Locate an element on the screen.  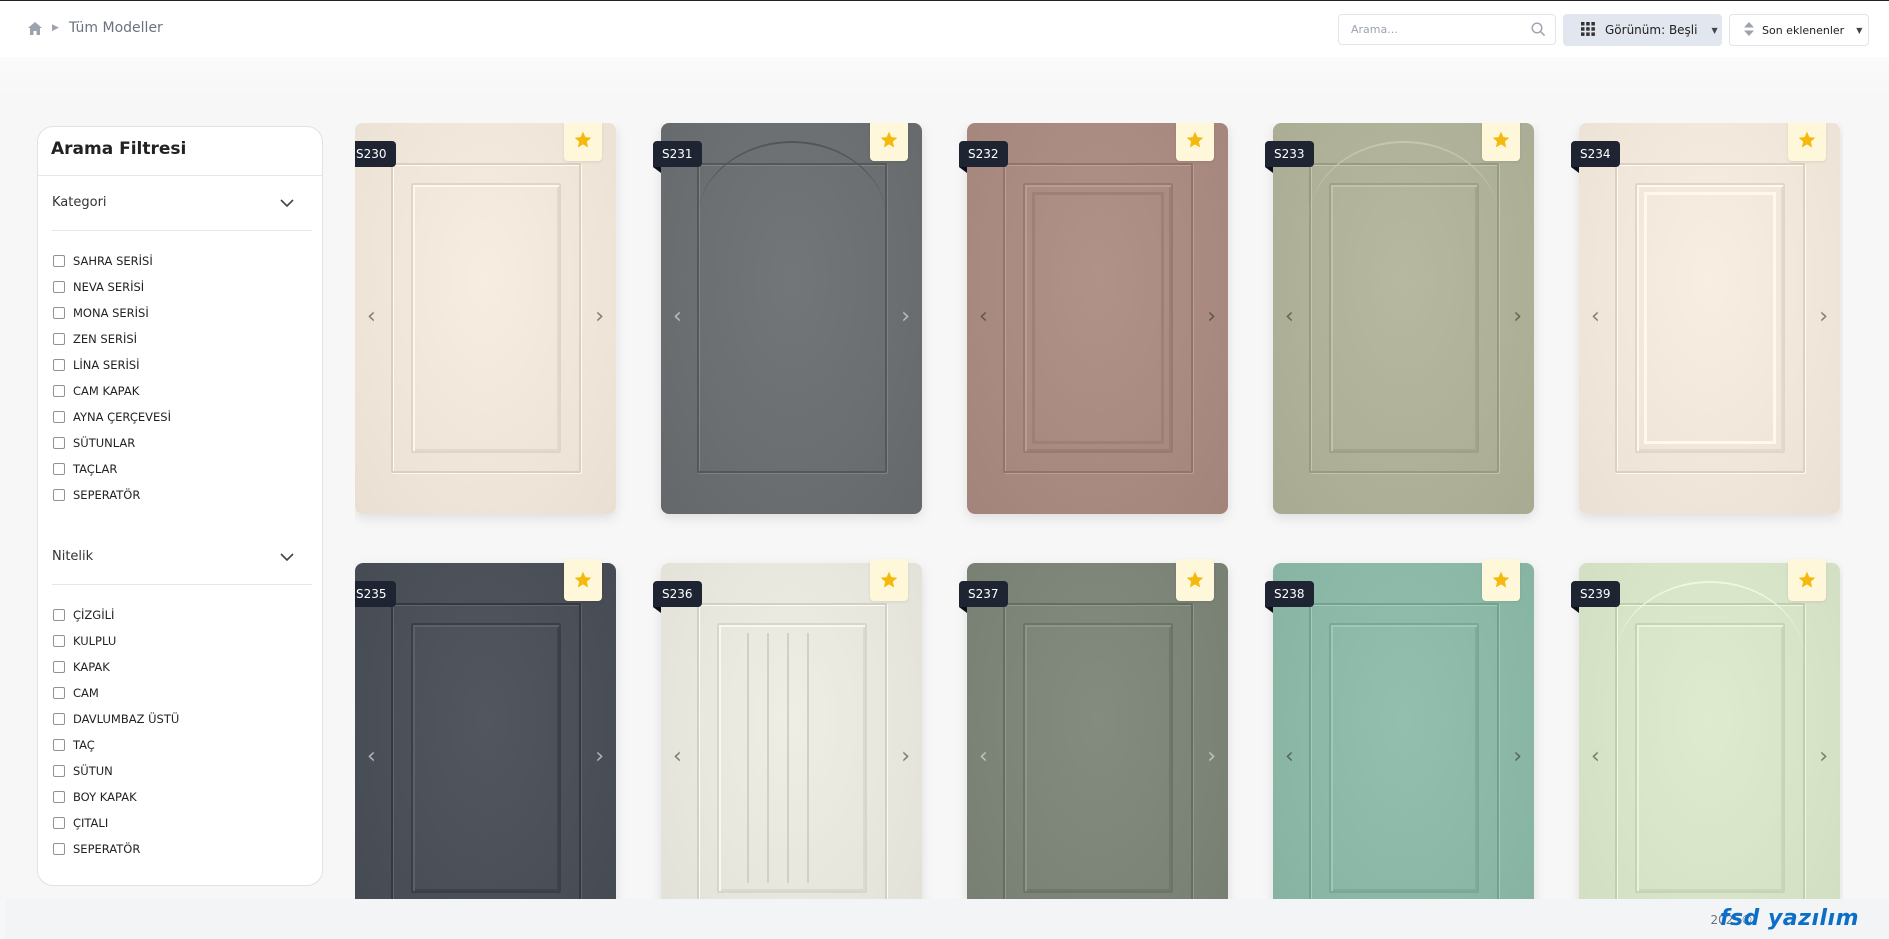
filter-option: TAÇ is located at coordinates (116, 745).